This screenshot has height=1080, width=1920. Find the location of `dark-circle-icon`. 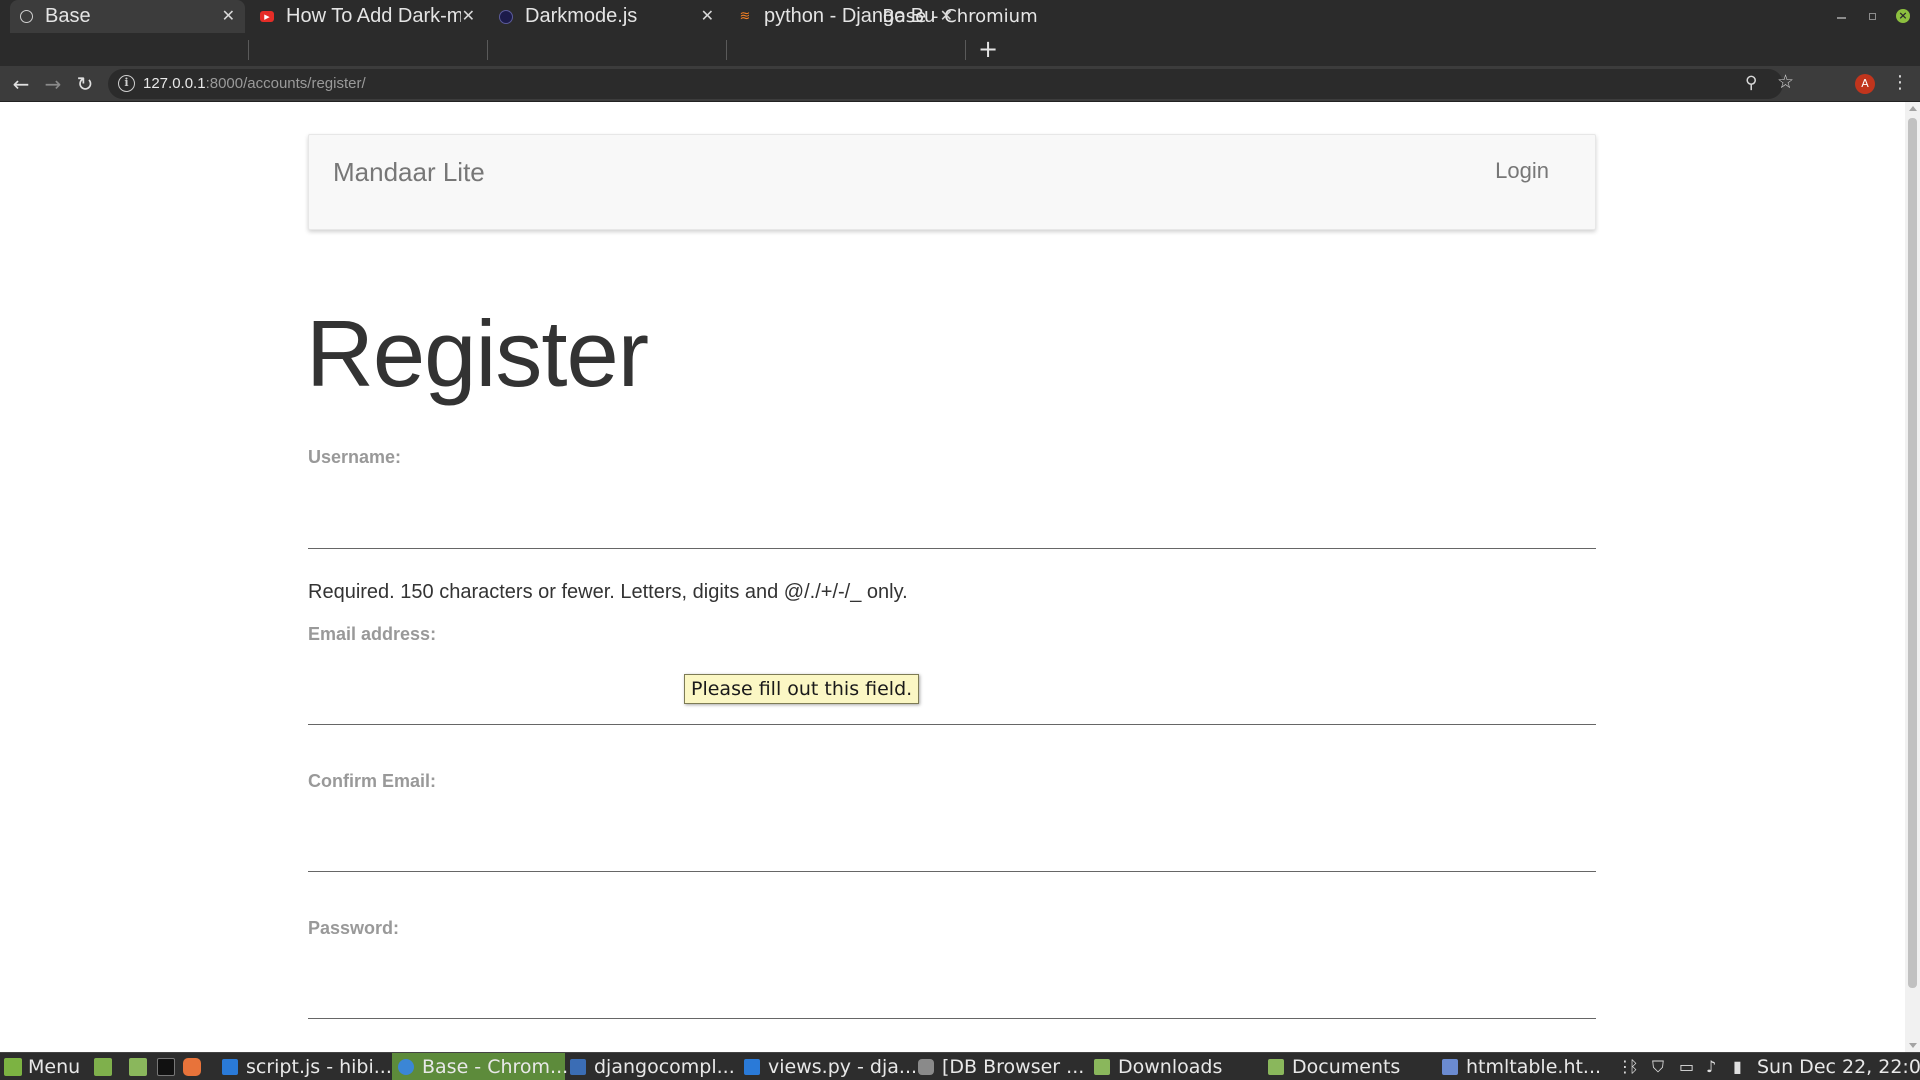

dark-circle-icon is located at coordinates (506, 16).